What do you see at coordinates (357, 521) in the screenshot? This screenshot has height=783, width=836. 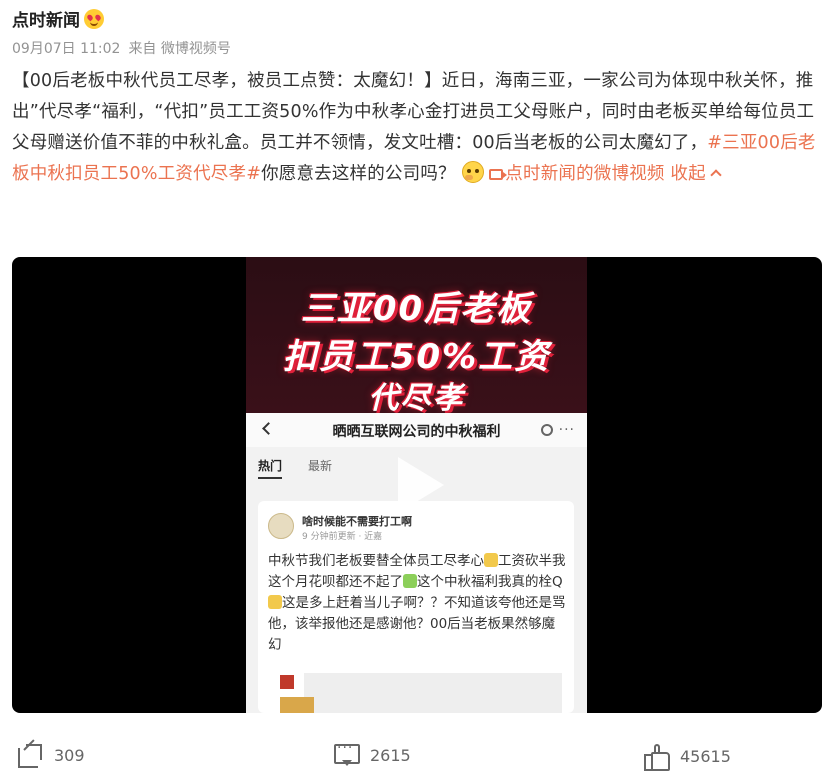 I see `card-username: 啥时候能不需要打工啊` at bounding box center [357, 521].